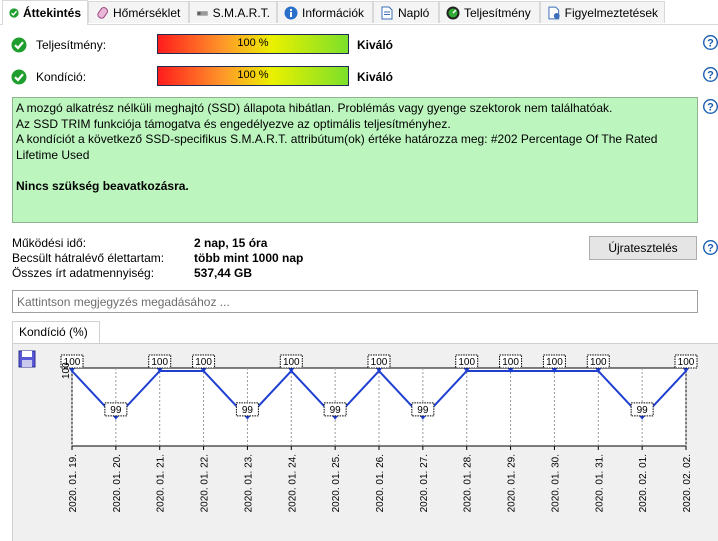 This screenshot has height=541, width=718. Describe the element at coordinates (61, 77) in the screenshot. I see `health-label: Kondíció:` at that location.